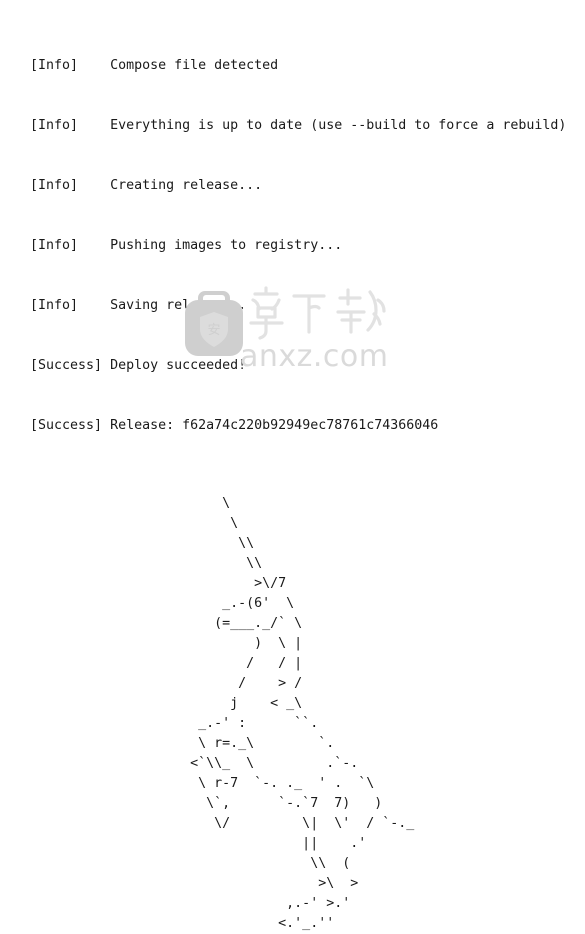 The height and width of the screenshot is (934, 585). I want to click on log-message: Compose file detected, so click(194, 65).